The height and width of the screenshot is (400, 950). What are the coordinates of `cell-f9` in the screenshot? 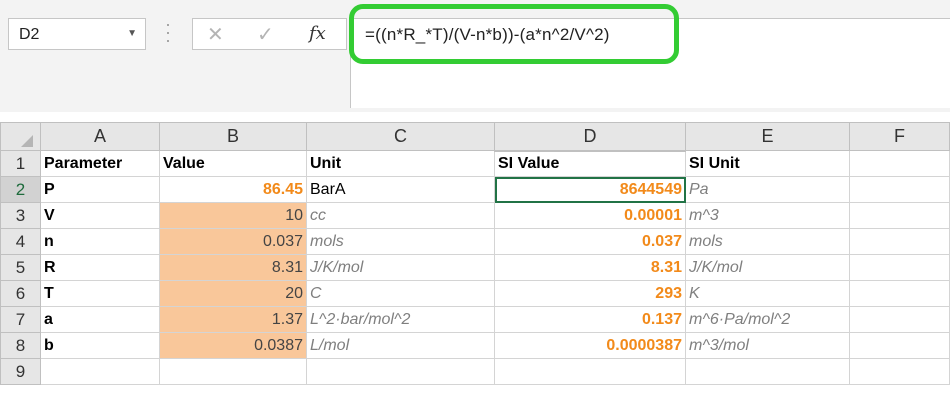 It's located at (899, 371).